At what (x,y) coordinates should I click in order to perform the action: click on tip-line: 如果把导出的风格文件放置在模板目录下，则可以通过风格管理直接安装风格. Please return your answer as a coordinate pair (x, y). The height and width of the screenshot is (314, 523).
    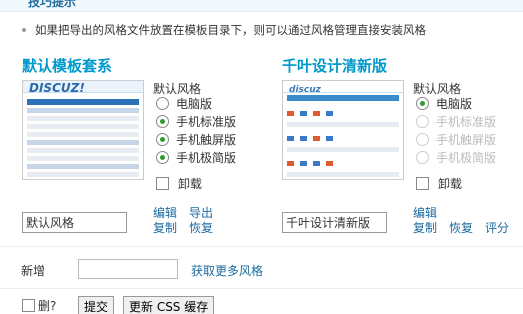
    Looking at the image, I should click on (224, 30).